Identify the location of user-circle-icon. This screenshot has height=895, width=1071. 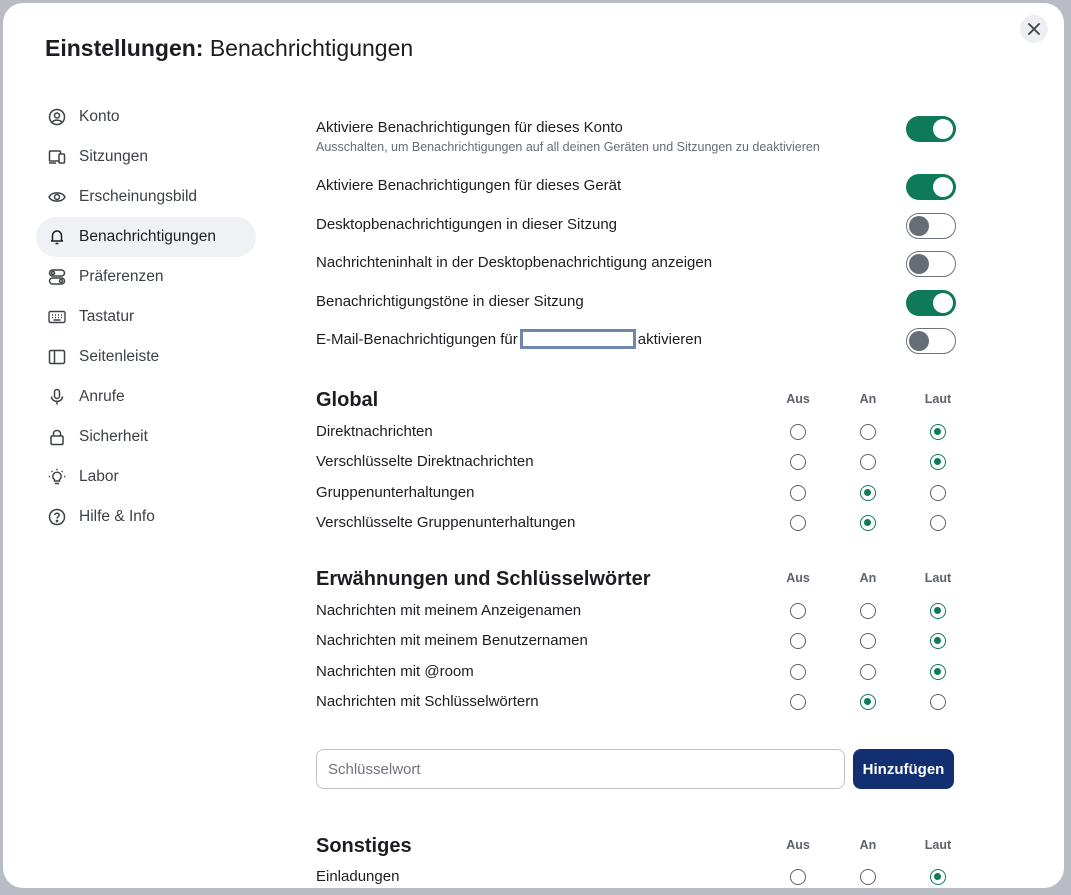
(57, 117).